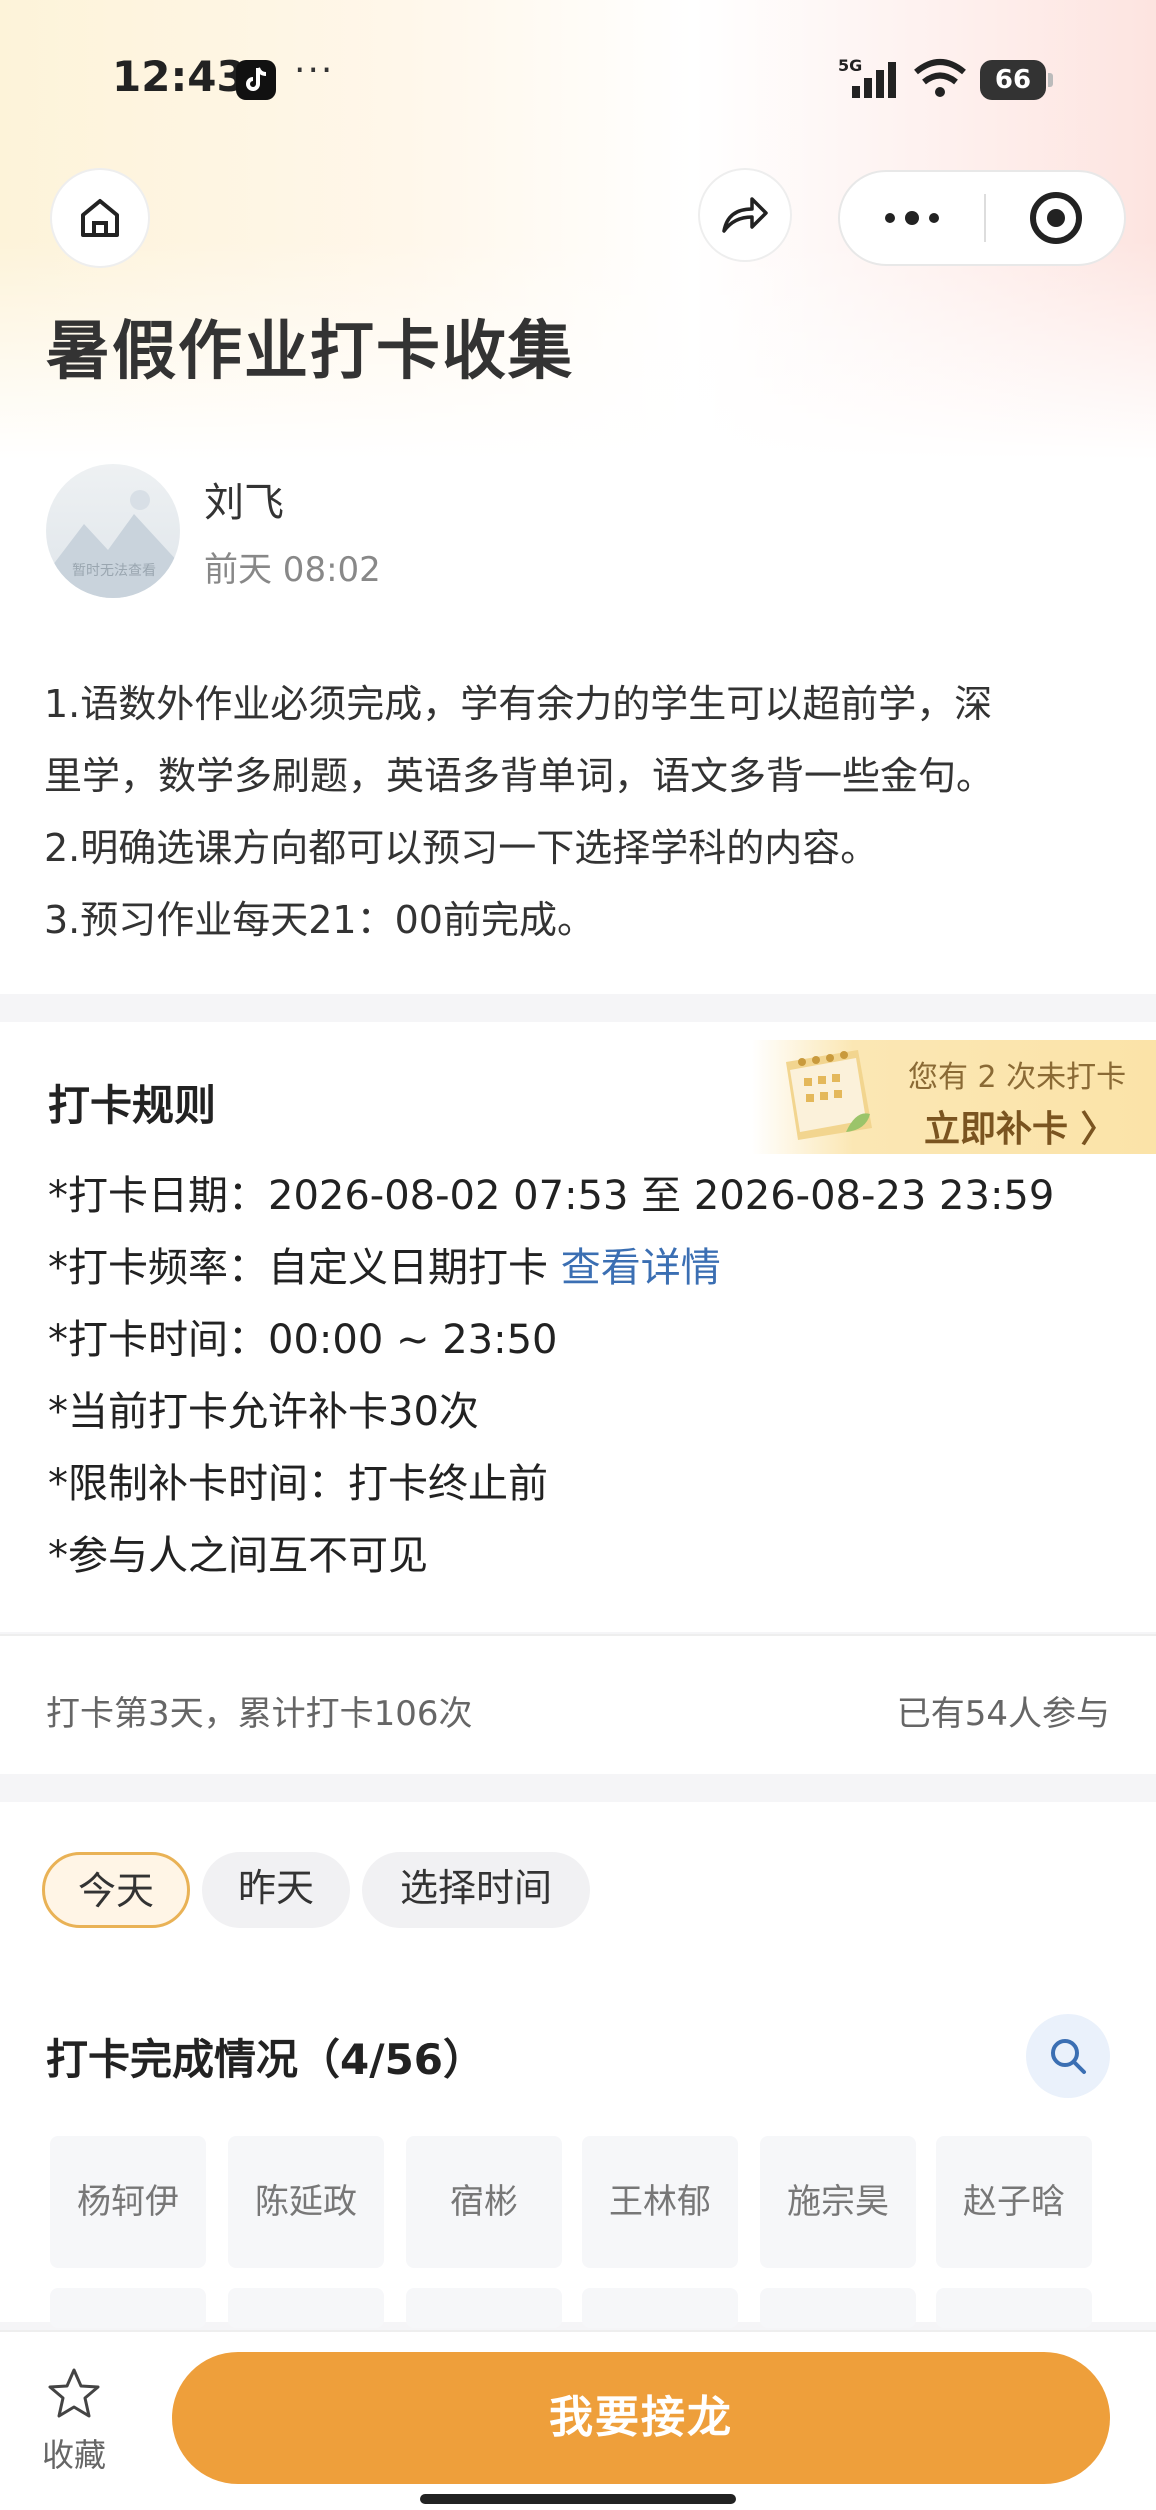  I want to click on battery-indicator: 66, so click(1016, 80).